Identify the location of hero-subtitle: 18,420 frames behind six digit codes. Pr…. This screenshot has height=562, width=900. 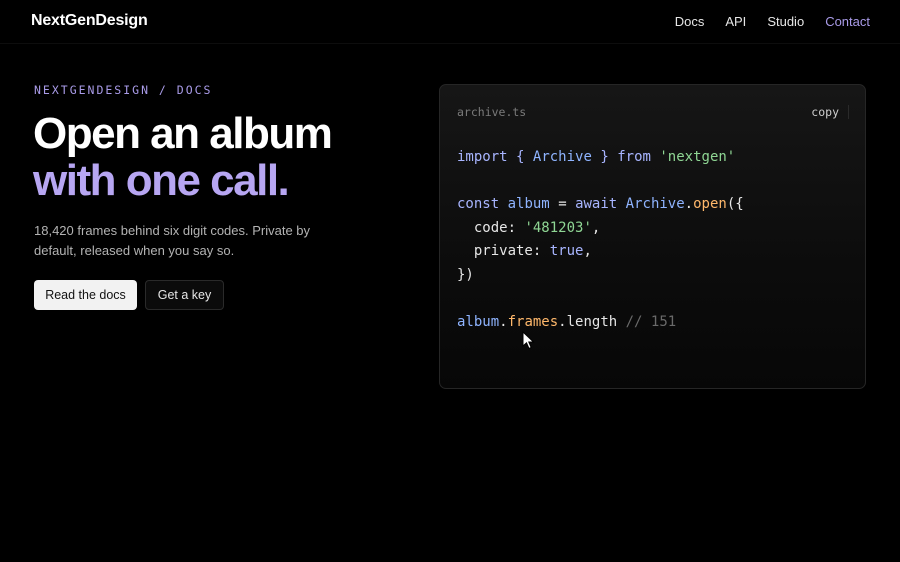
(172, 240).